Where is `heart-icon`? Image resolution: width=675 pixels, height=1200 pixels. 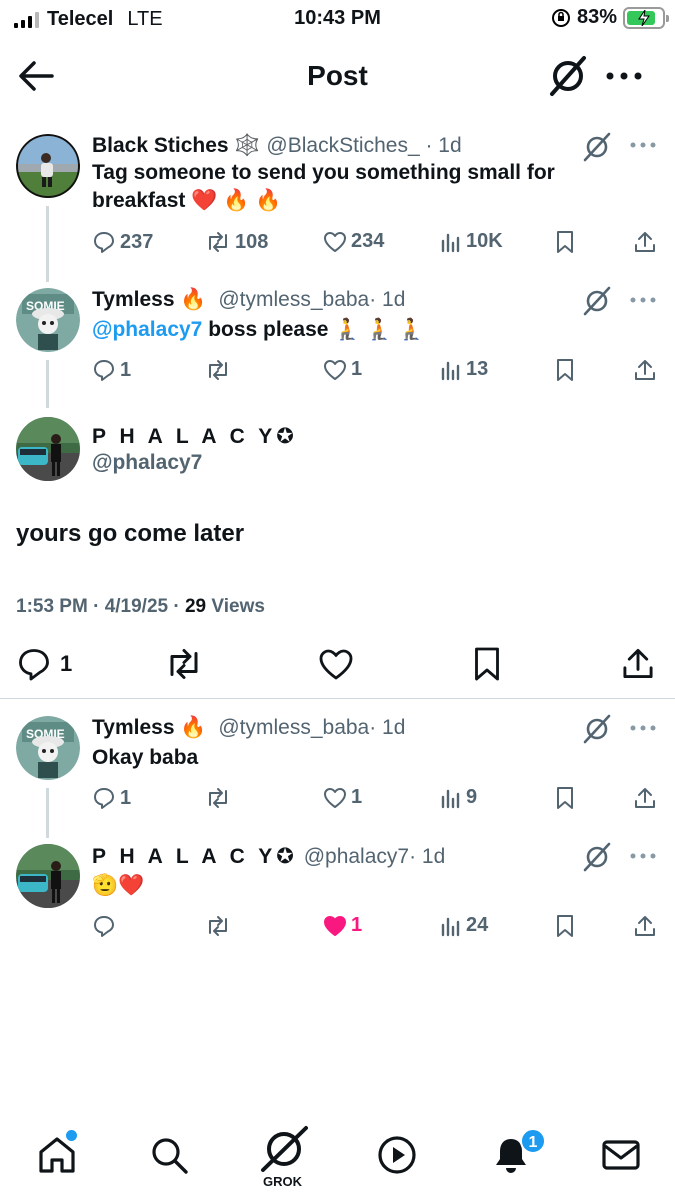 heart-icon is located at coordinates (335, 369).